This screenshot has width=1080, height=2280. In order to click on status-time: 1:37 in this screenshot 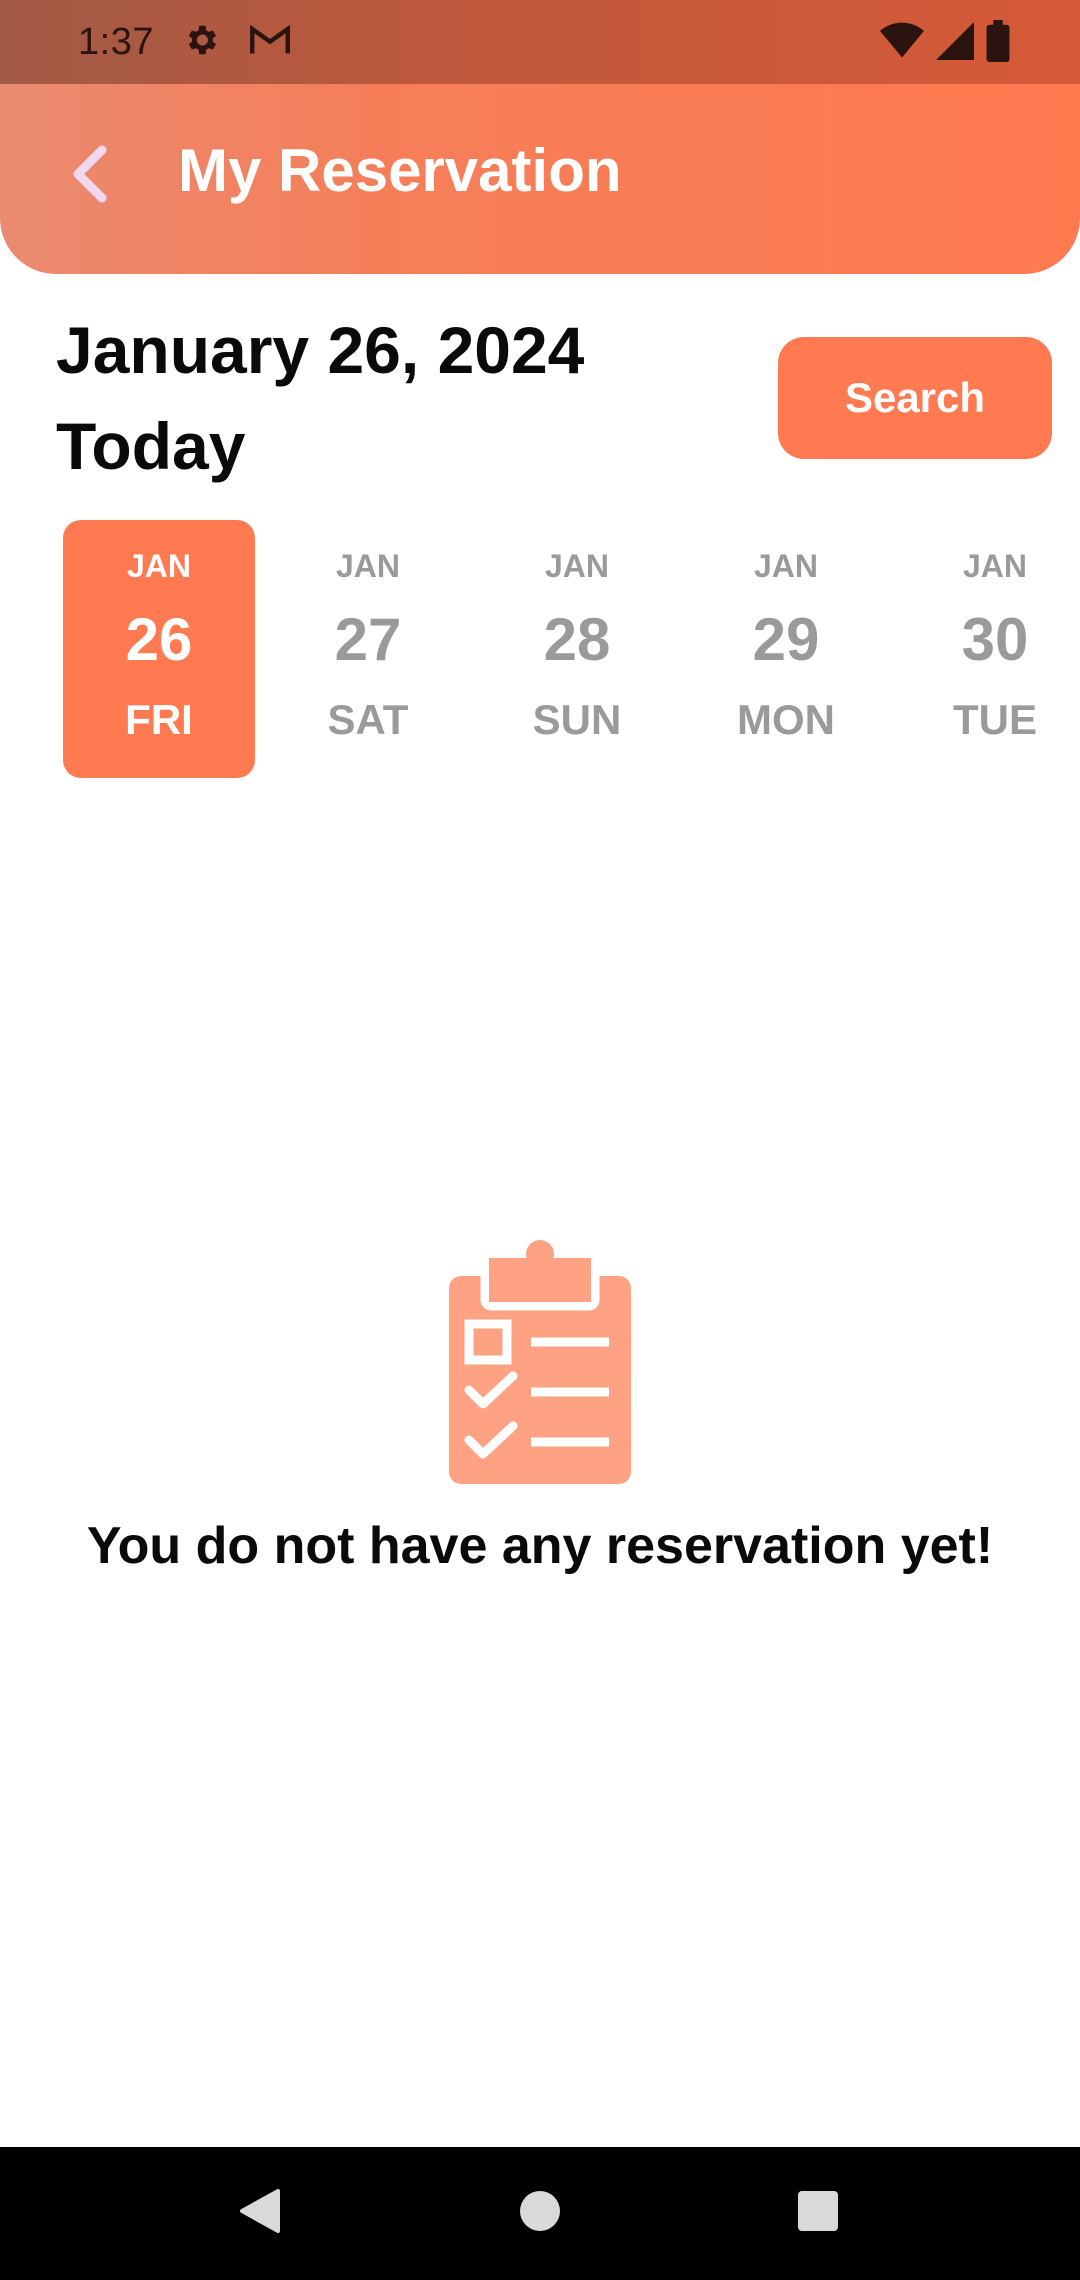, I will do `click(116, 41)`.